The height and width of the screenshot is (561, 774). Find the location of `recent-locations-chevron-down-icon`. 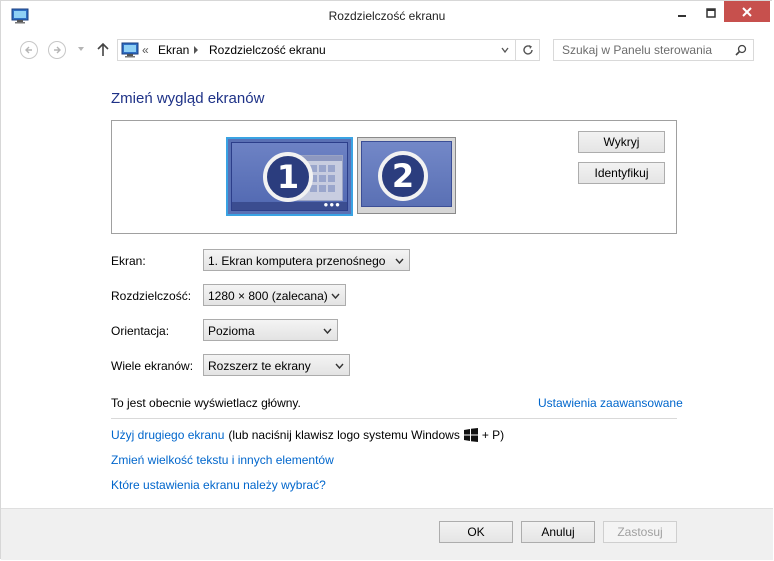

recent-locations-chevron-down-icon is located at coordinates (81, 49).